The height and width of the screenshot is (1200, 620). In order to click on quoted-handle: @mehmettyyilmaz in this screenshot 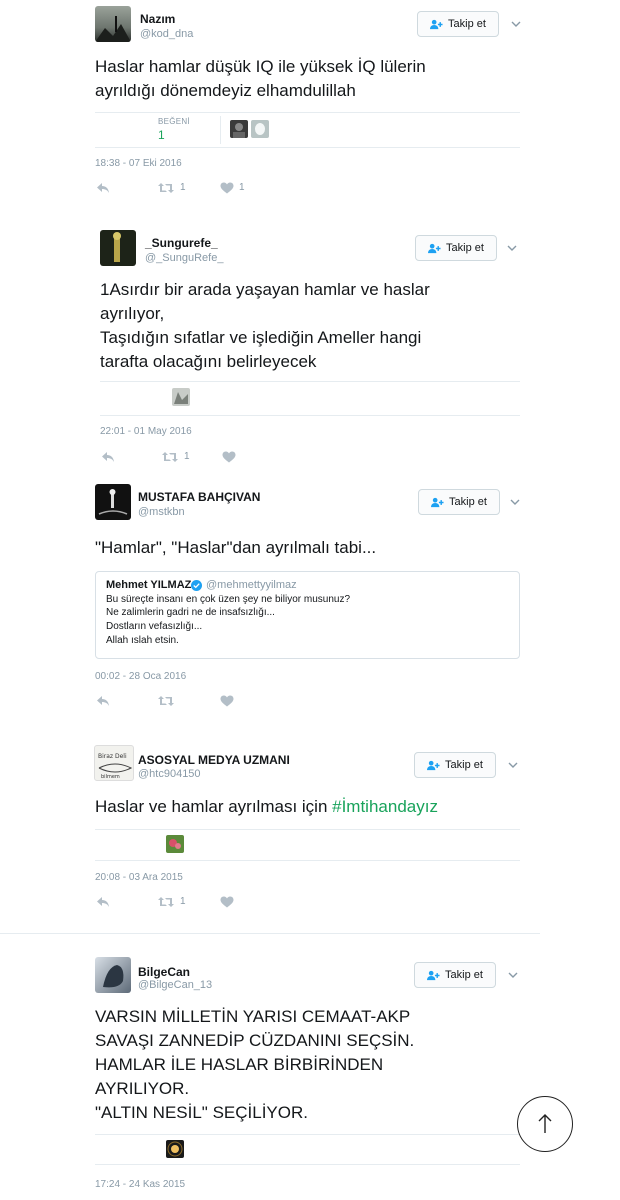, I will do `click(251, 585)`.